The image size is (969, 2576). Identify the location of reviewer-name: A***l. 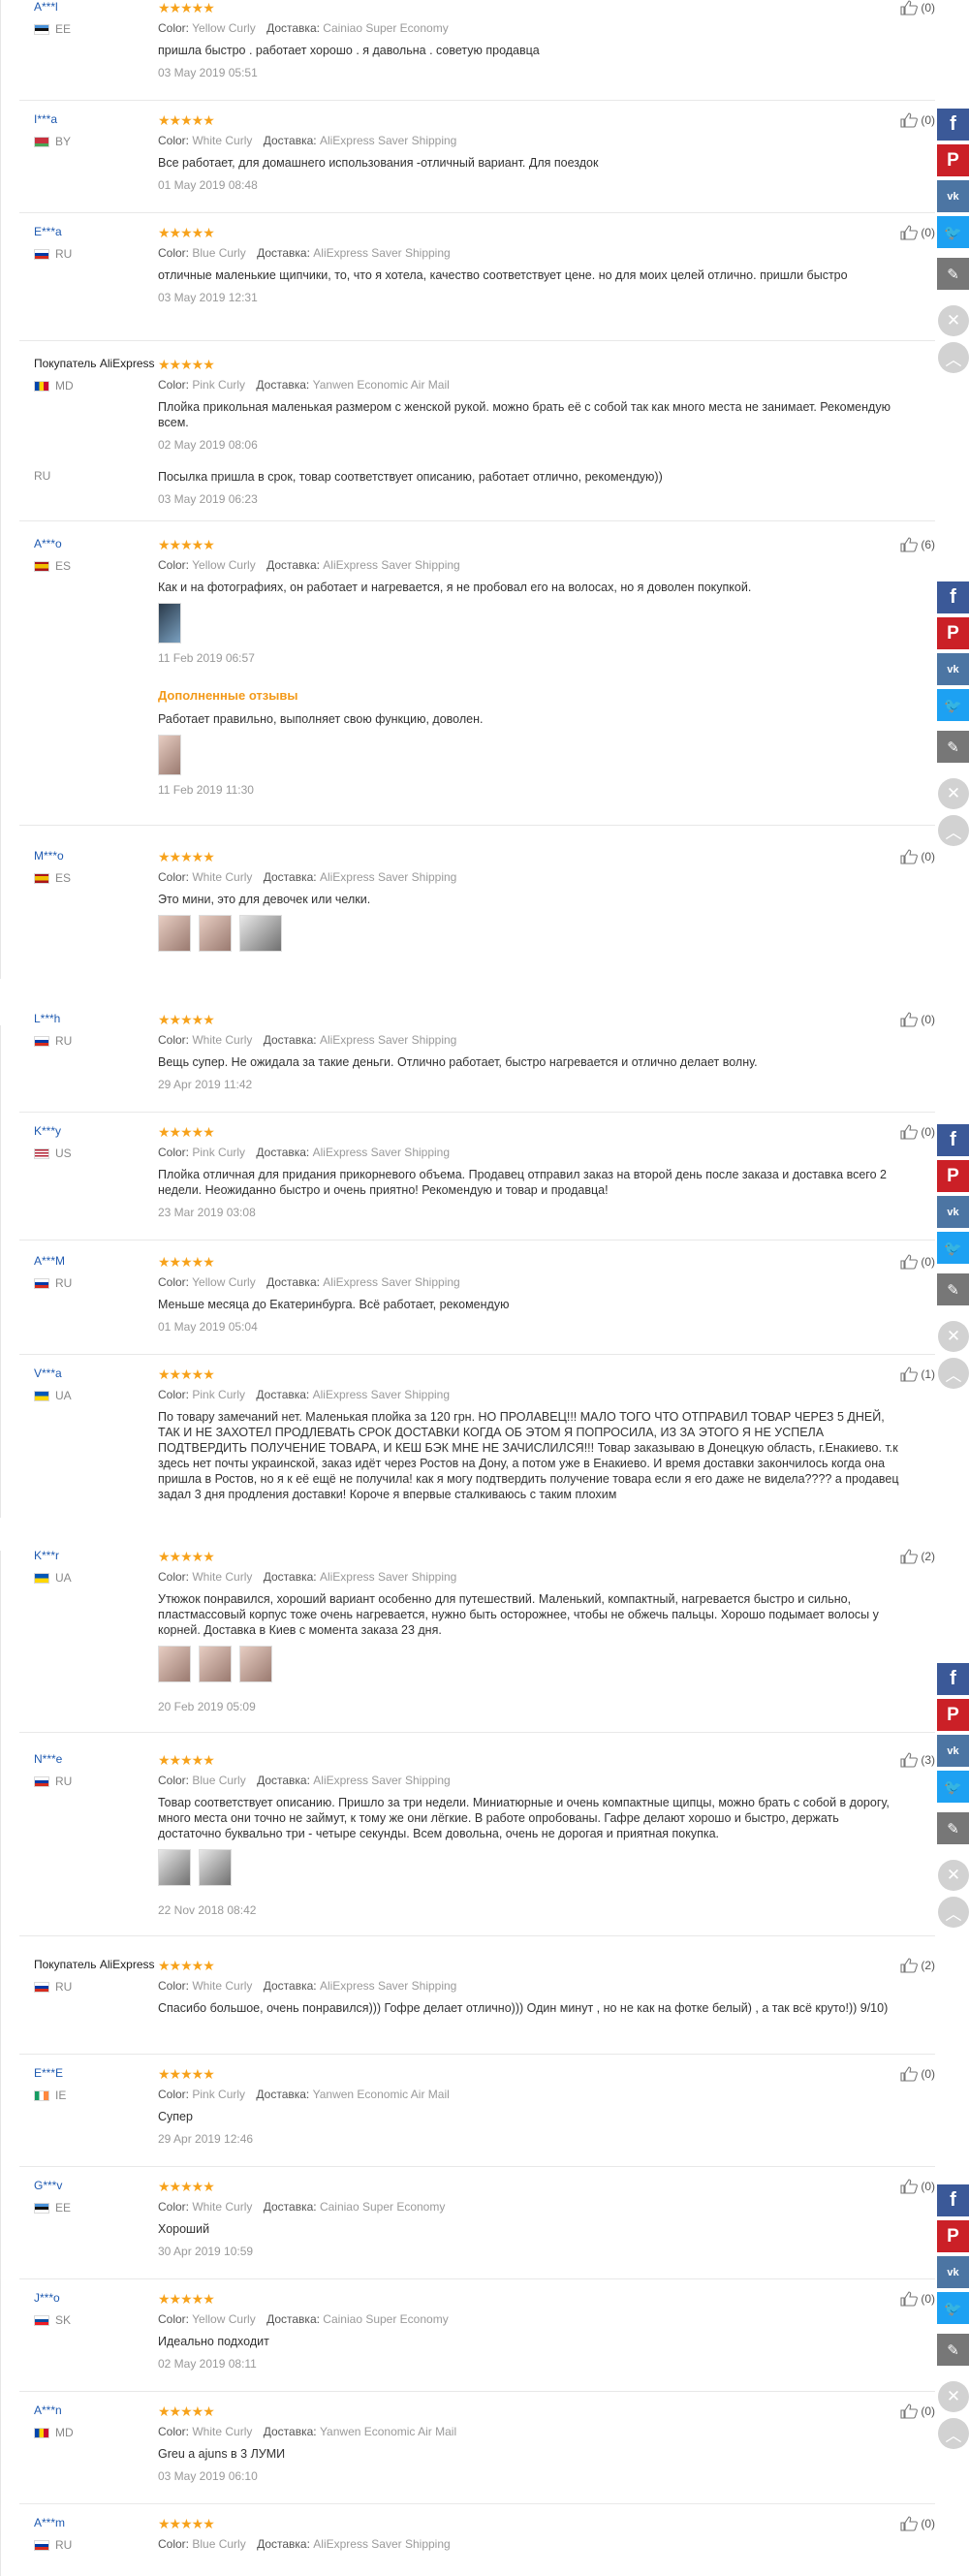
(97, 7).